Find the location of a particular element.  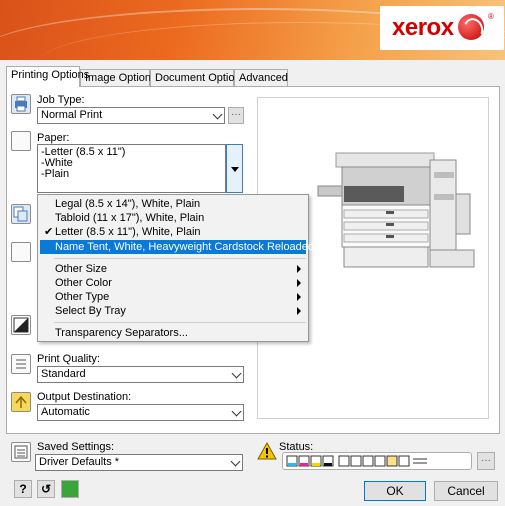

saved-settings-label: Saved Settings: is located at coordinates (76, 447).